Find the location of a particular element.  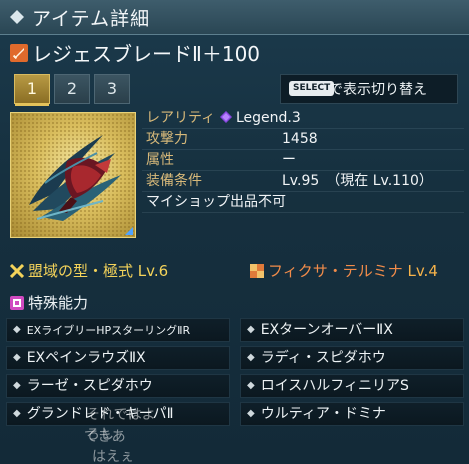

element-row: 属性 ー is located at coordinates (303, 160).